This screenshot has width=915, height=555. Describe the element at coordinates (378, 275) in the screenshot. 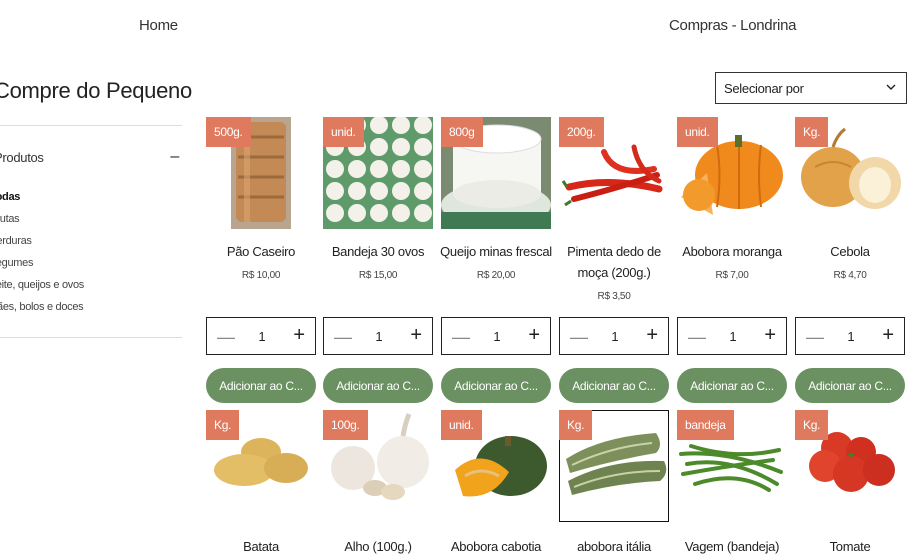

I see `product-price: R$ 15,00` at that location.